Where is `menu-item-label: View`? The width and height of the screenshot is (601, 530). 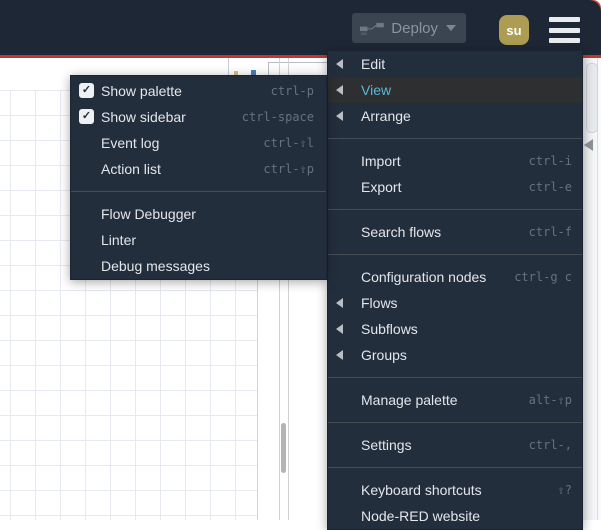 menu-item-label: View is located at coordinates (376, 90).